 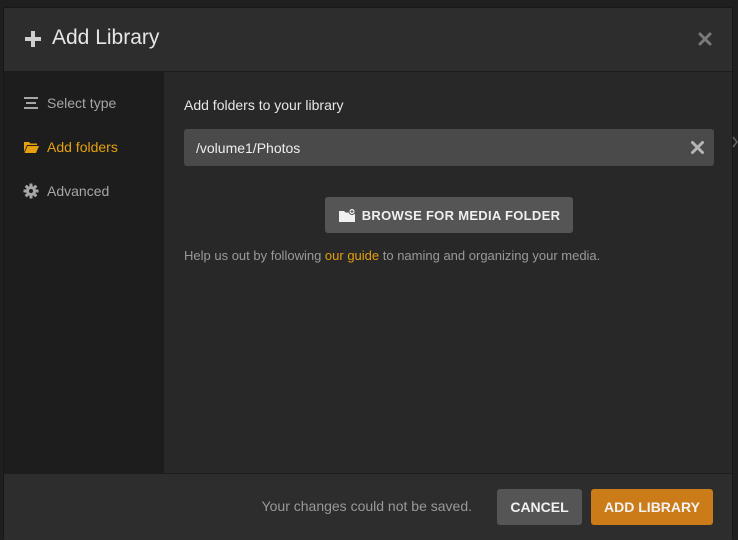 I want to click on section-label: Add folders to your library, so click(x=264, y=105).